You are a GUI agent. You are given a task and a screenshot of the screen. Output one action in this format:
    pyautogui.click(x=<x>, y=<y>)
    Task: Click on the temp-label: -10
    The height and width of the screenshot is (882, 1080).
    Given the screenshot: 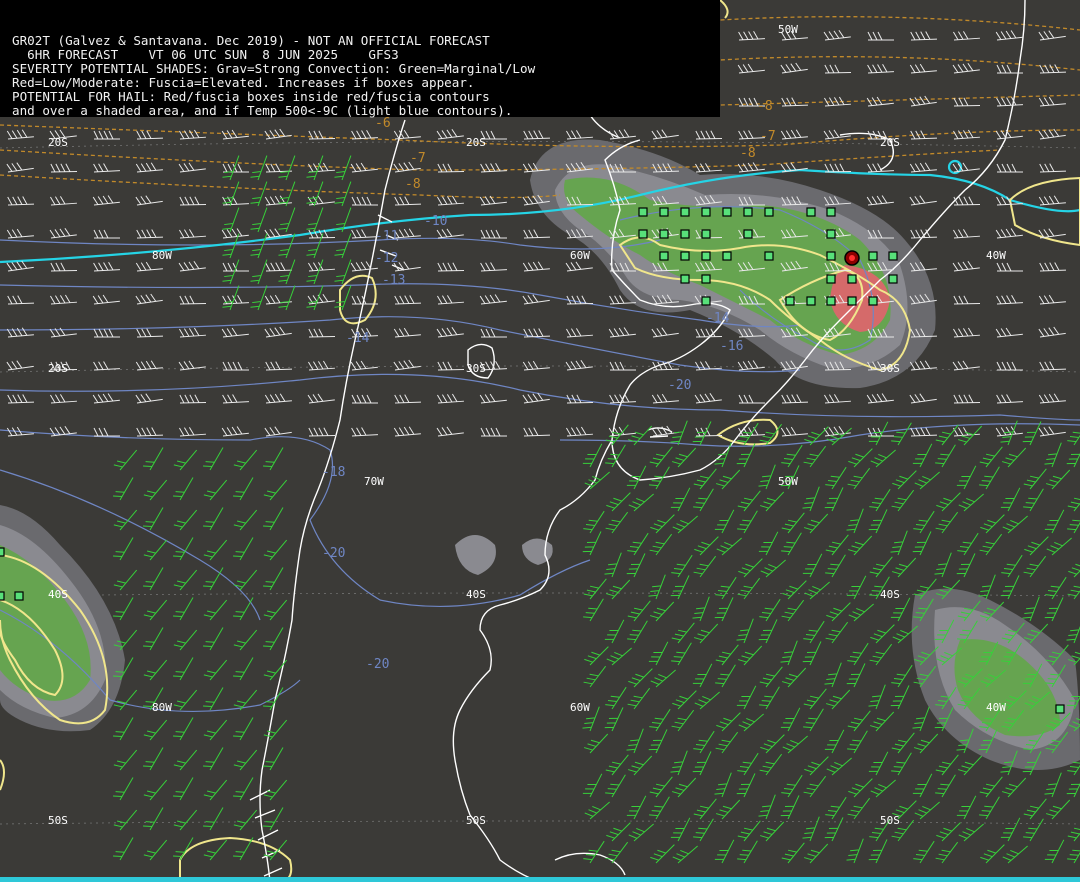 What is the action you would take?
    pyautogui.click(x=435, y=221)
    